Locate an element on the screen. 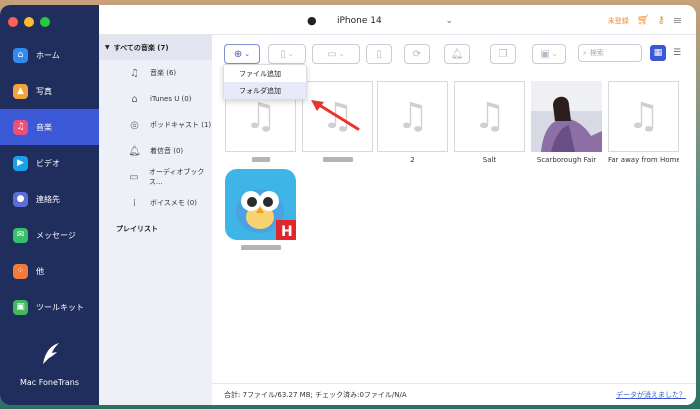 The width and height of the screenshot is (700, 409). main-nav: ⌂ ホーム ▲ 写真 ♫ 音楽 ▶ ビデオ ● 連絡先 ✉ メッセージ ⁘ 他 ▣ ツールキット is located at coordinates (49, 181).